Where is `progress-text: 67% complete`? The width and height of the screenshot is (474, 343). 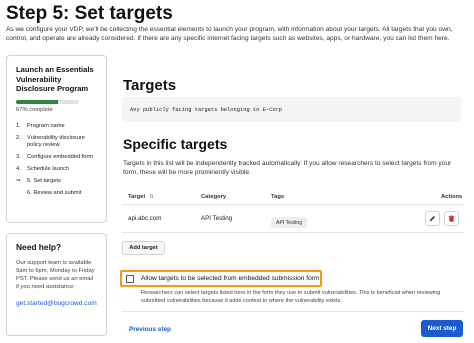 progress-text: 67% complete is located at coordinates (34, 109).